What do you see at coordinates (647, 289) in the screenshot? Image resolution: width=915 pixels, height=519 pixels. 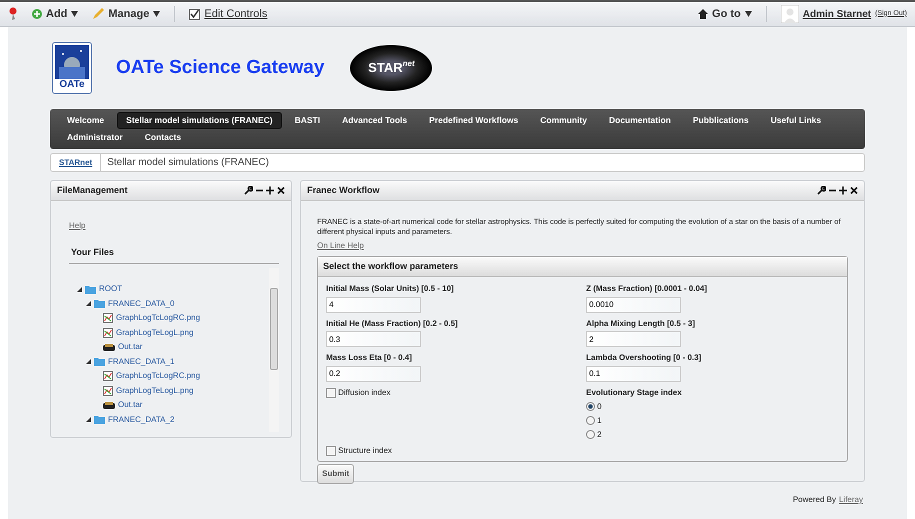 I see `field-label: Z (Mass Fraction) [0.0001 - 0.04]` at bounding box center [647, 289].